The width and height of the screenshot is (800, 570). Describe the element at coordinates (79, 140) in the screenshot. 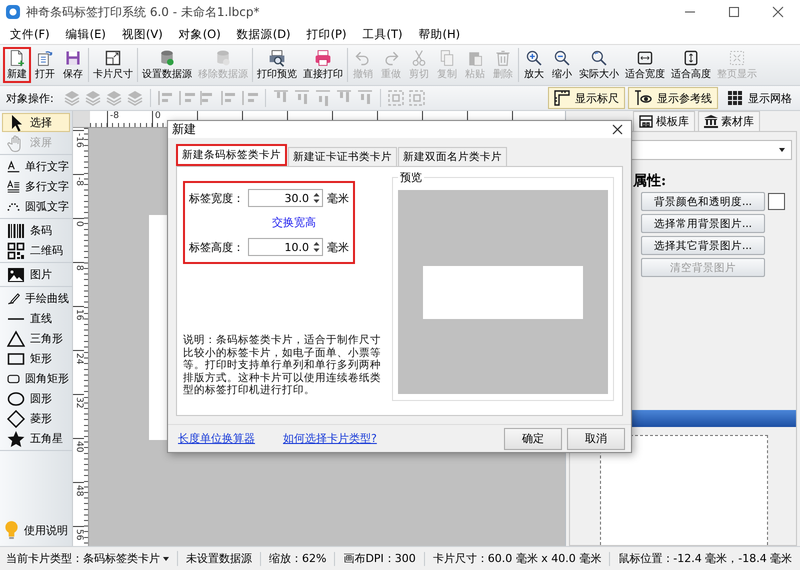

I see `ruler-label: -16` at that location.